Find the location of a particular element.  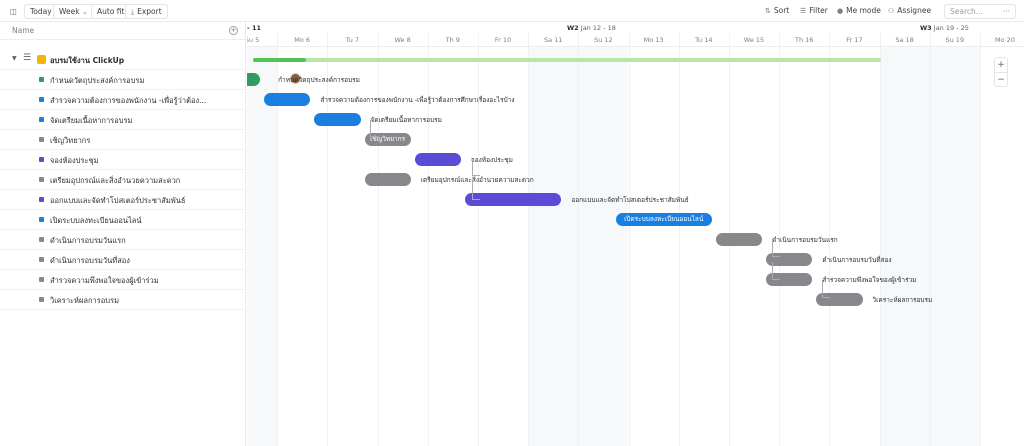

today-label: Today is located at coordinates (41, 11).